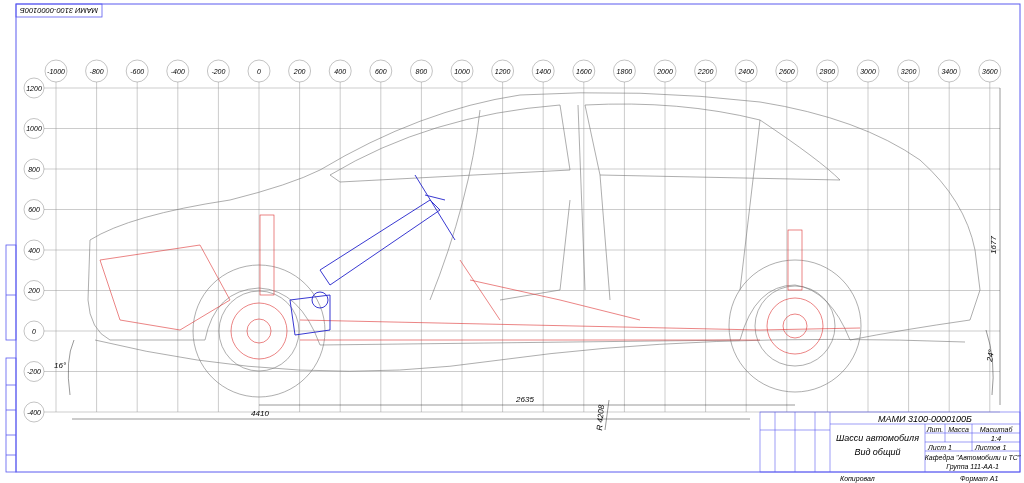 Image resolution: width=1024 pixels, height=483 pixels. I want to click on drawing-title: Вид общий, so click(877, 452).